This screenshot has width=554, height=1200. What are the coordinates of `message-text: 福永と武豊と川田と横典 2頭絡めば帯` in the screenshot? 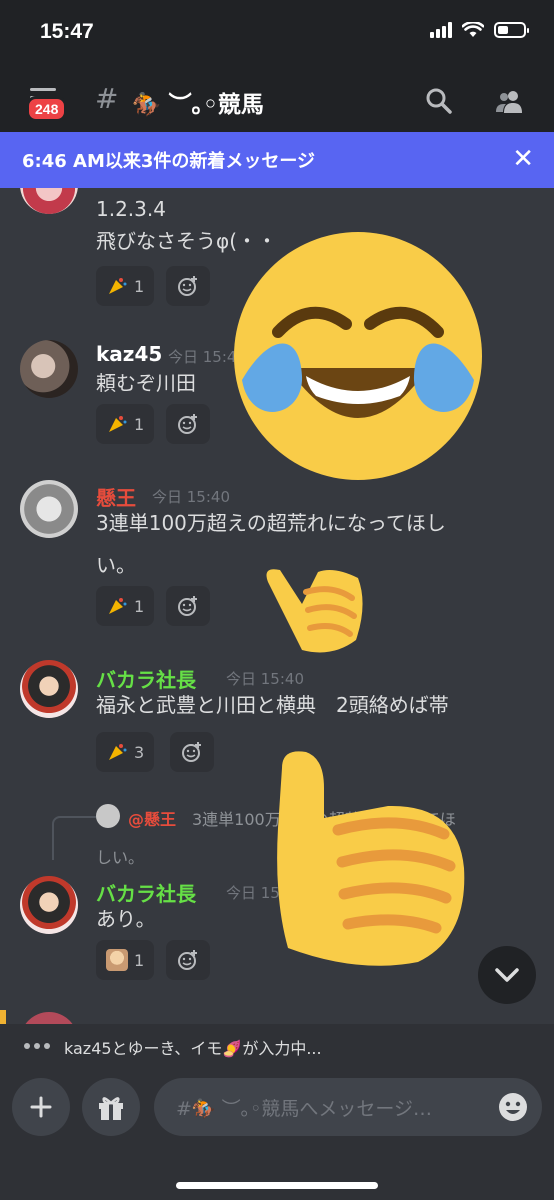 It's located at (272, 705).